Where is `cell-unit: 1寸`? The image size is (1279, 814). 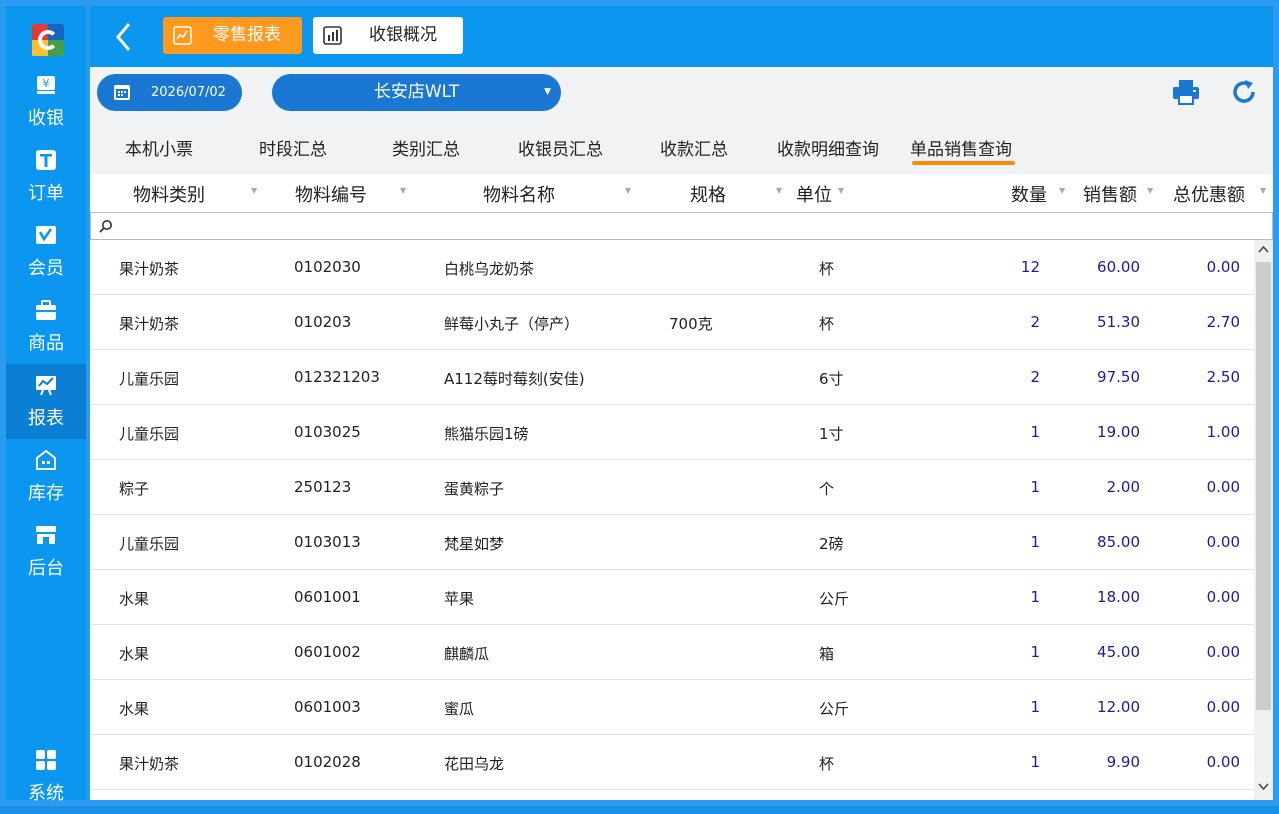 cell-unit: 1寸 is located at coordinates (831, 434).